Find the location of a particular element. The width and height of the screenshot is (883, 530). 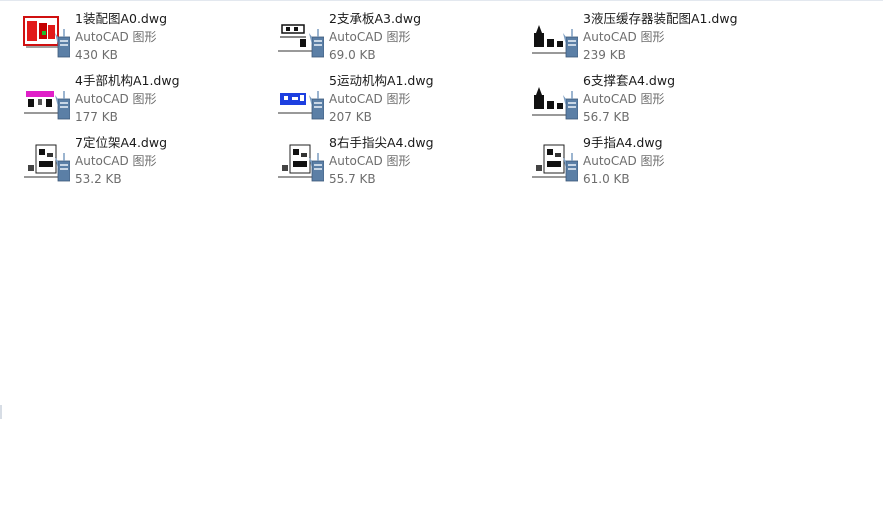

file-item: 1装配图A0.dwg AutoCAD 图形 430 KB is located at coordinates (149, 40).